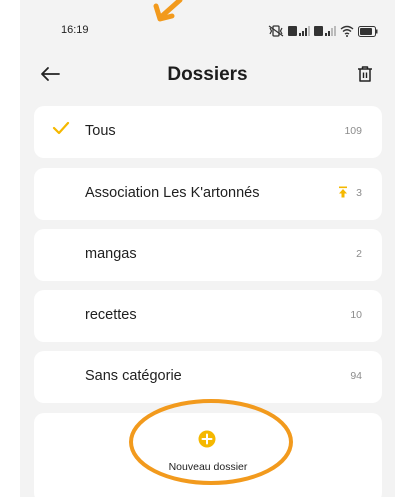 The image size is (396, 497). I want to click on trash-icon, so click(365, 74).